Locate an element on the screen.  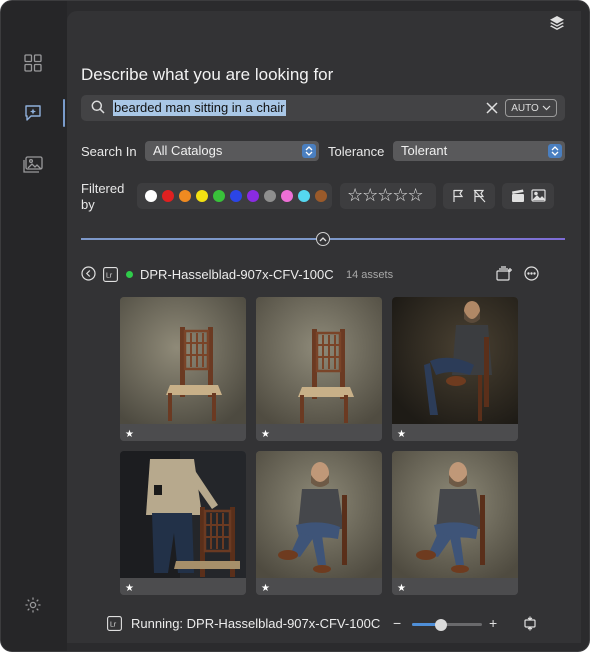
slider-thumb is located at coordinates (441, 624).